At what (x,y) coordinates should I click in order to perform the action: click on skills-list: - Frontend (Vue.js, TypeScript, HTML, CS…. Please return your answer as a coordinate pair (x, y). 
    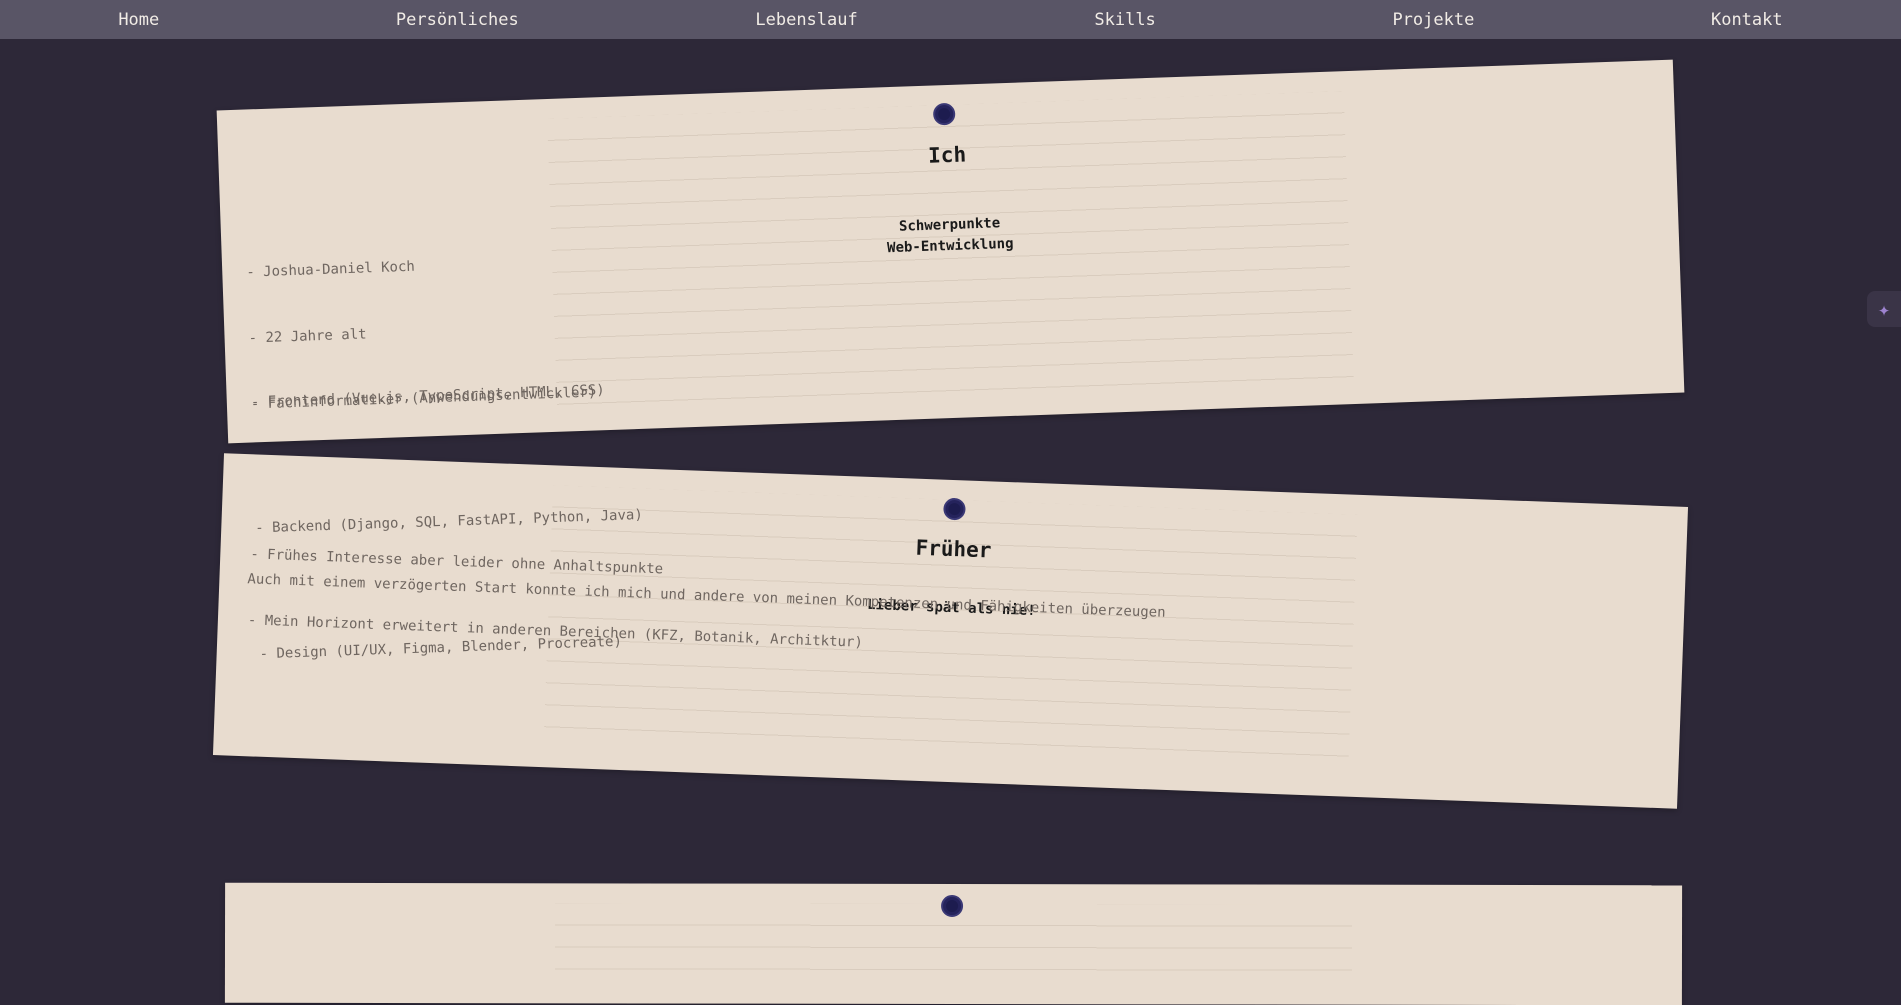
    Looking at the image, I should click on (449, 521).